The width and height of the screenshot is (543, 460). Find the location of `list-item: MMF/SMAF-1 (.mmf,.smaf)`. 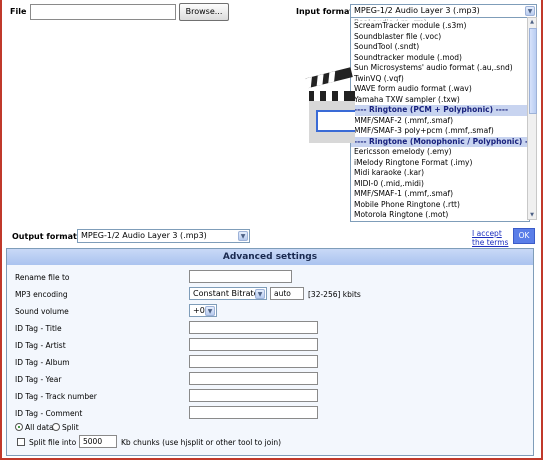

list-item: MMF/SMAF-1 (.mmf,.smaf) is located at coordinates (440, 194).